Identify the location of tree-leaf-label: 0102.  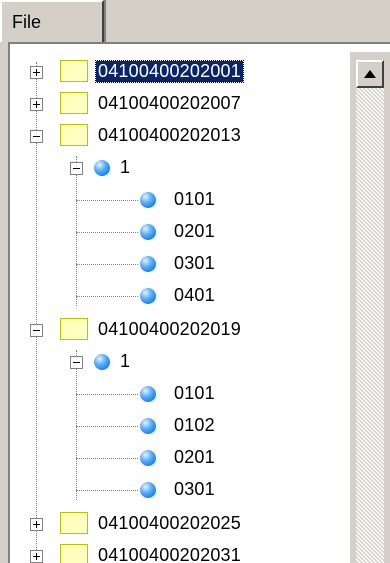
(194, 425).